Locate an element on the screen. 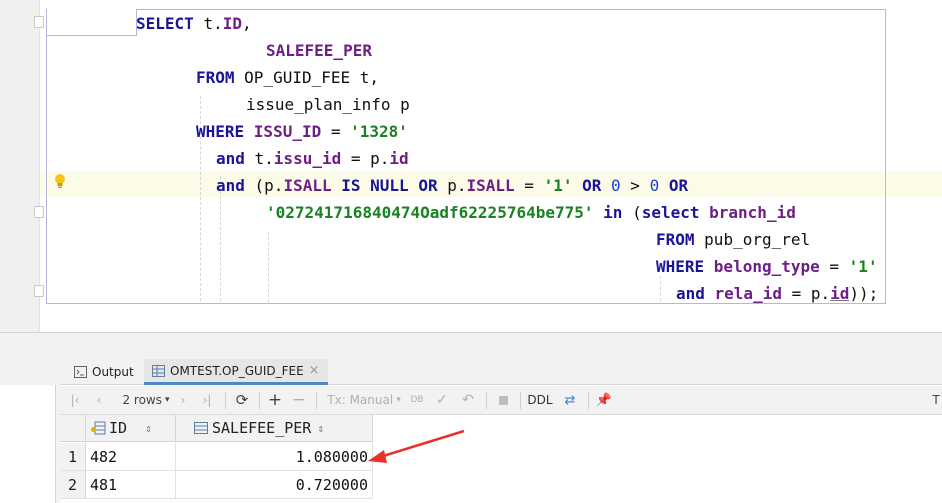 The width and height of the screenshot is (942, 503). table-cell-id: 481 is located at coordinates (131, 485).